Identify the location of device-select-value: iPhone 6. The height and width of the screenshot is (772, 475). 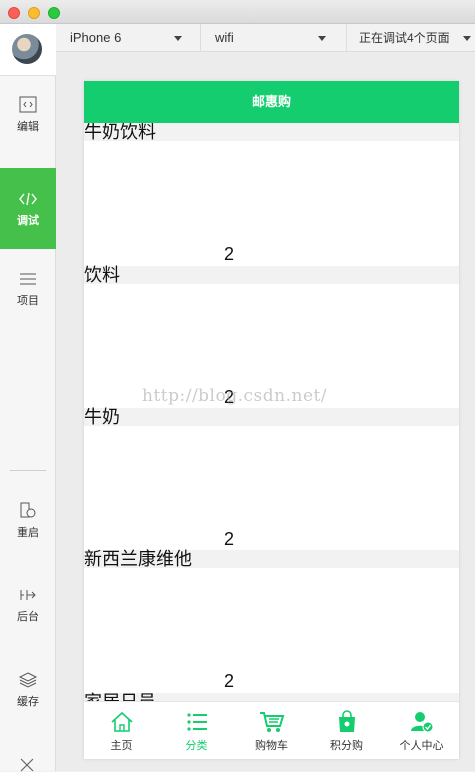
(96, 37).